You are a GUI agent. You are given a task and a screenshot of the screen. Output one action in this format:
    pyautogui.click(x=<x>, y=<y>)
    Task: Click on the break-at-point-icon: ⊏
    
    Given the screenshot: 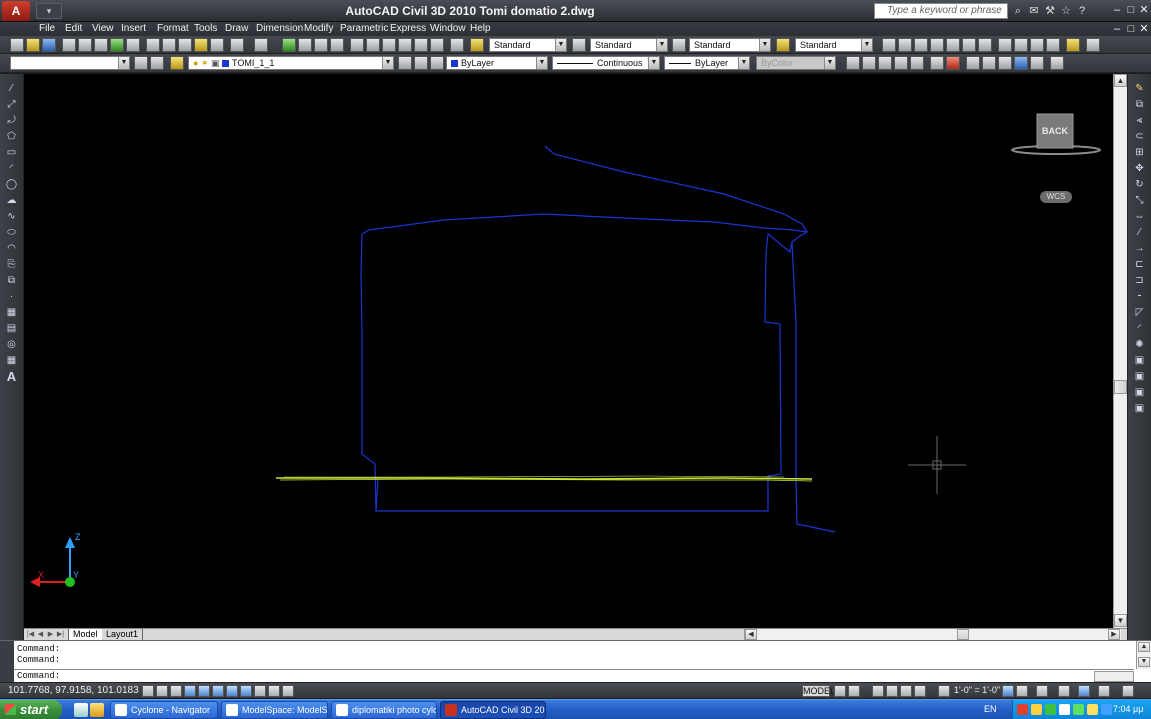 What is the action you would take?
    pyautogui.click(x=1139, y=264)
    